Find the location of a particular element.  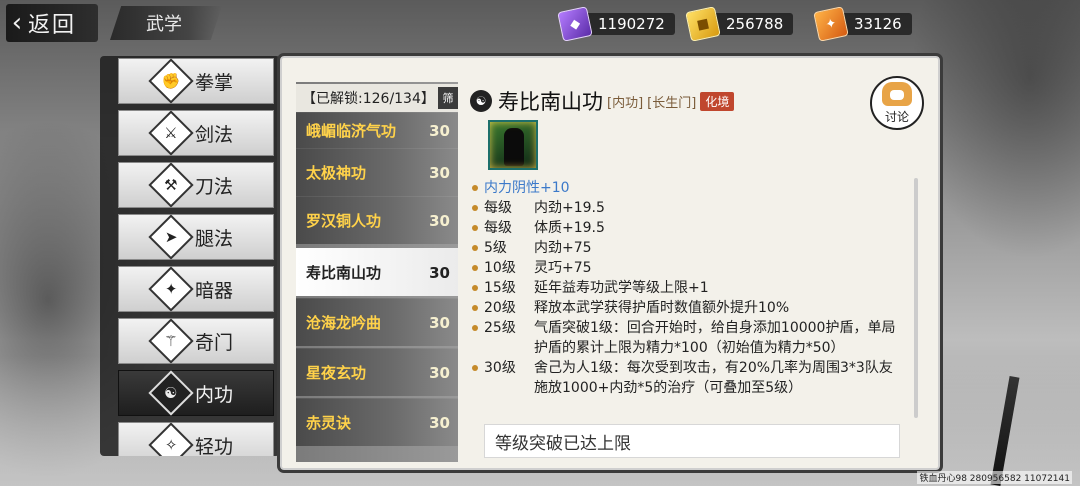

category-label: 内功 is located at coordinates (214, 394).